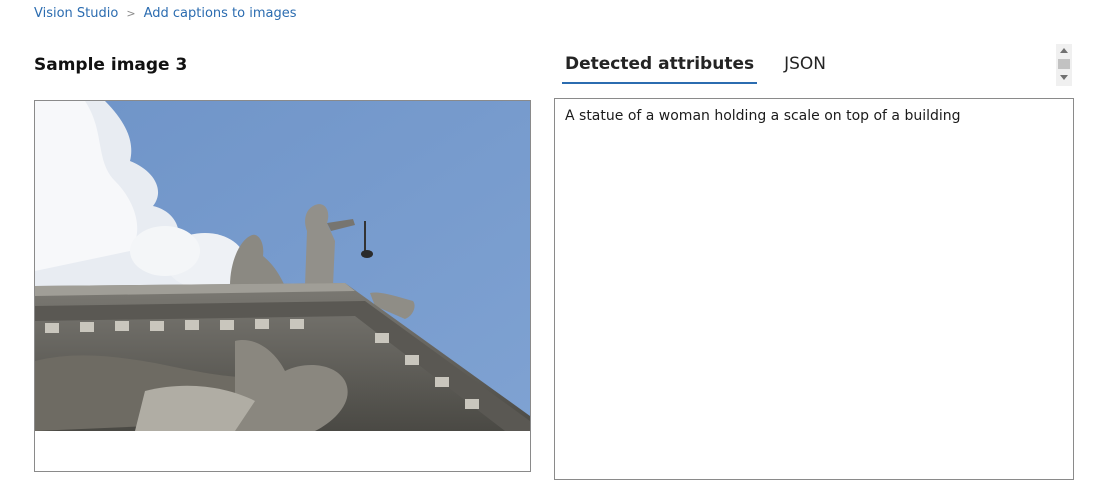 The height and width of the screenshot is (480, 1094). Describe the element at coordinates (111, 65) in the screenshot. I see `sample-image-title: Sample image 3` at that location.